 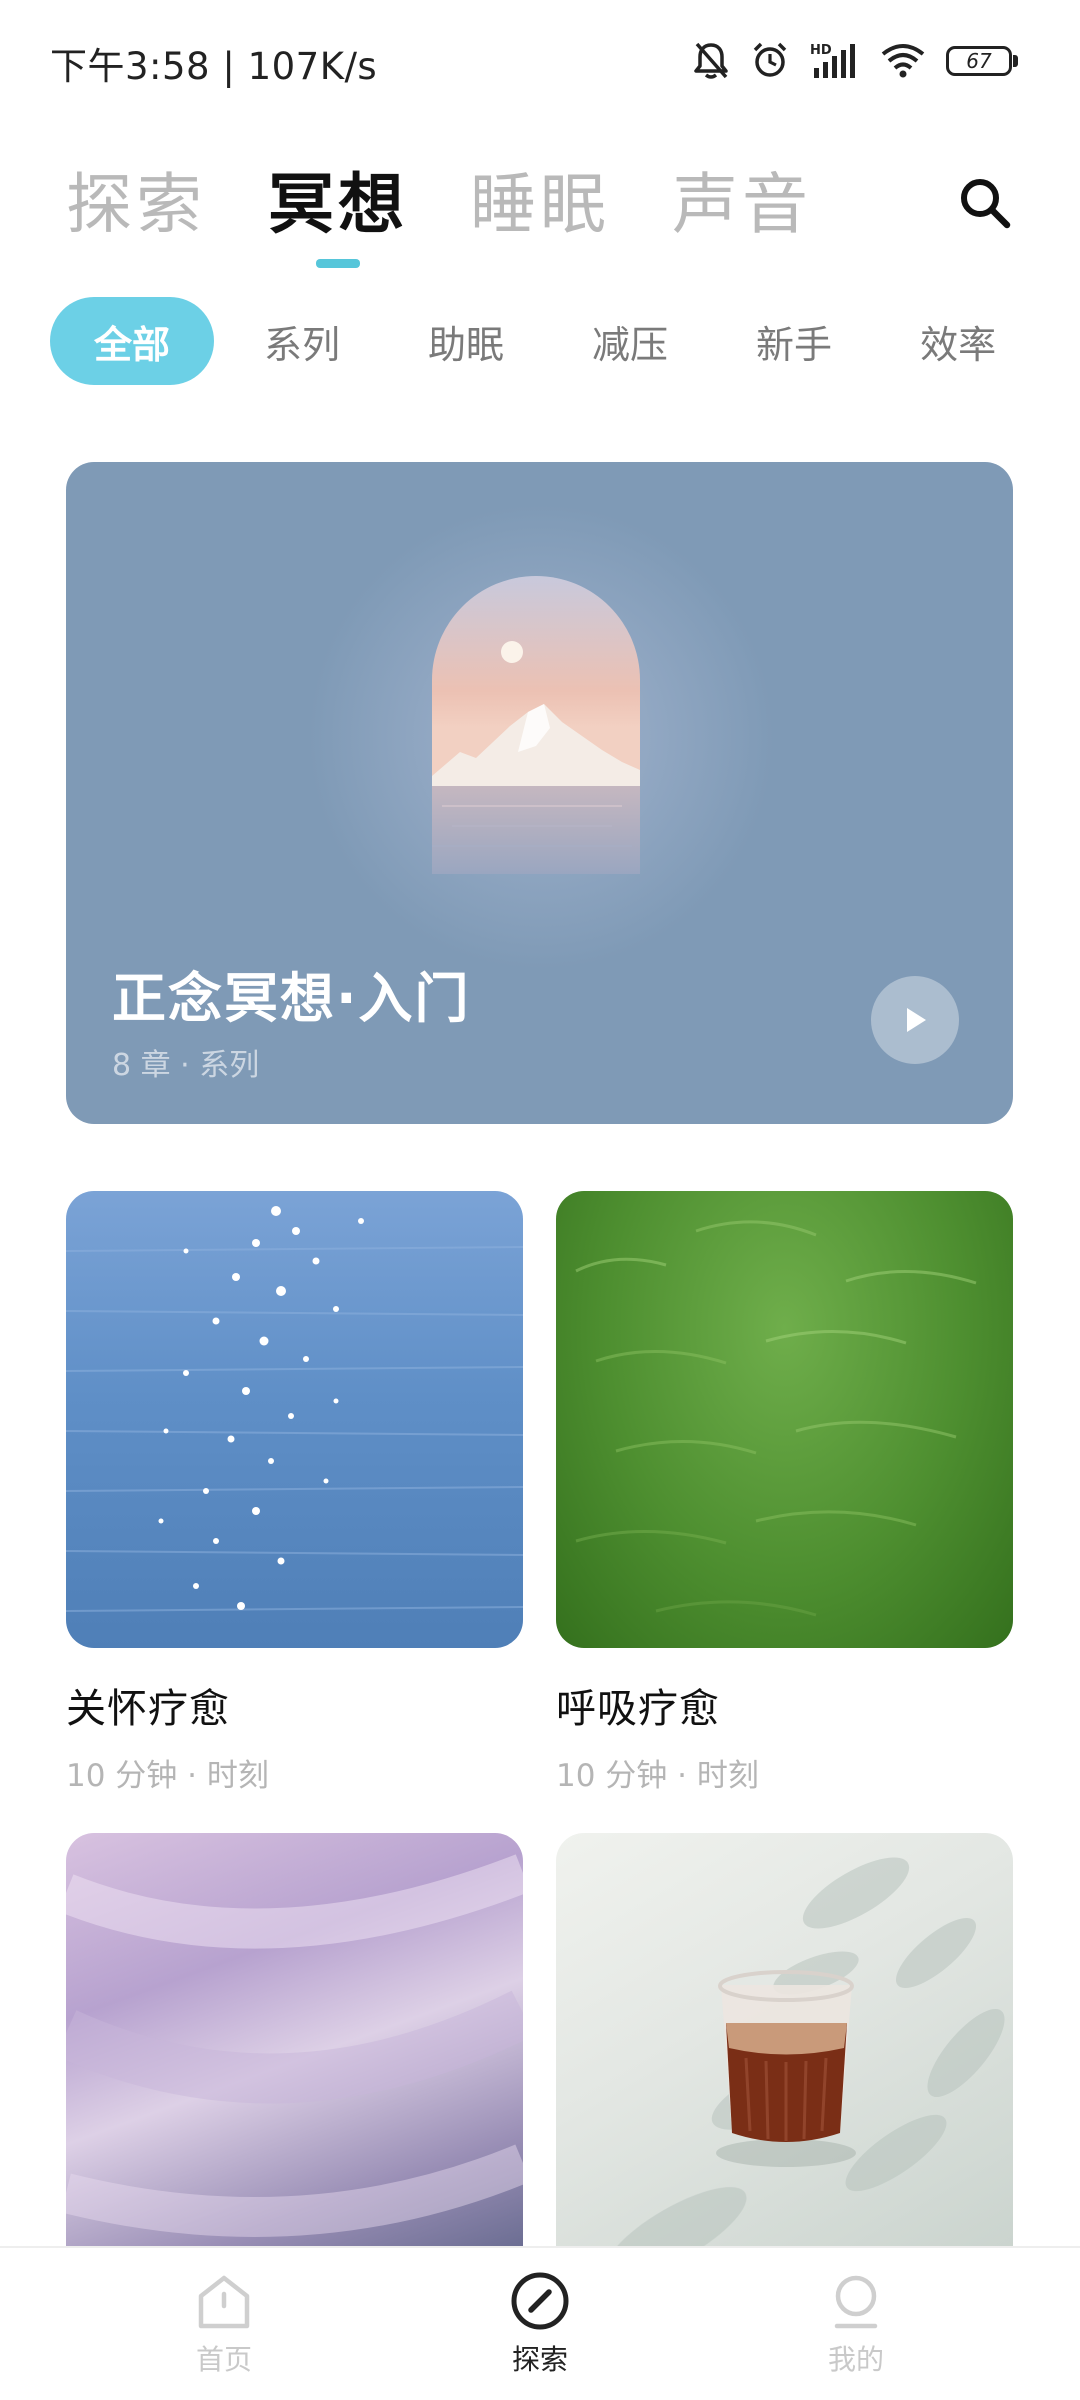 I want to click on nav-explore-label: 探索, so click(x=539, y=2359).